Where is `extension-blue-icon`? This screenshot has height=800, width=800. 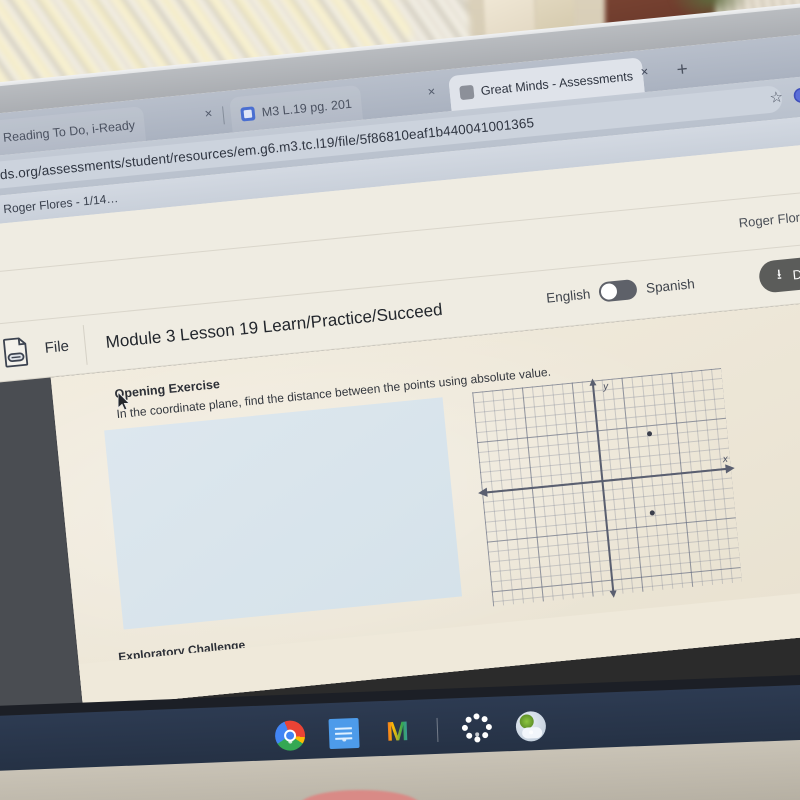 extension-blue-icon is located at coordinates (796, 95).